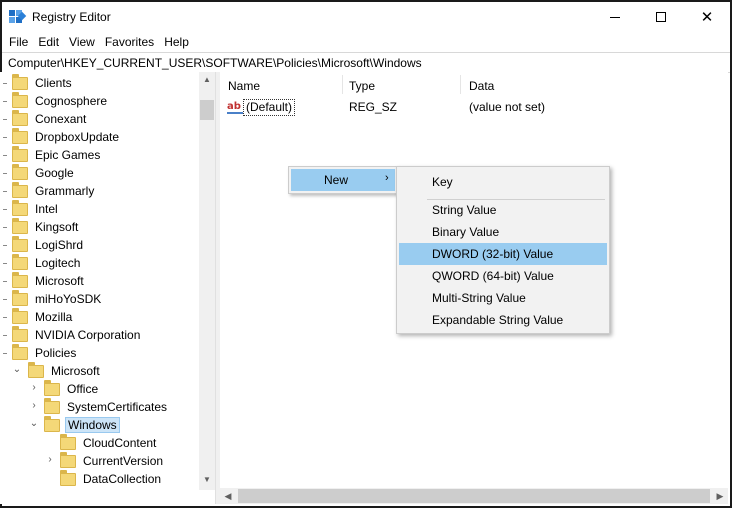  I want to click on close-button: ✕, so click(707, 17).